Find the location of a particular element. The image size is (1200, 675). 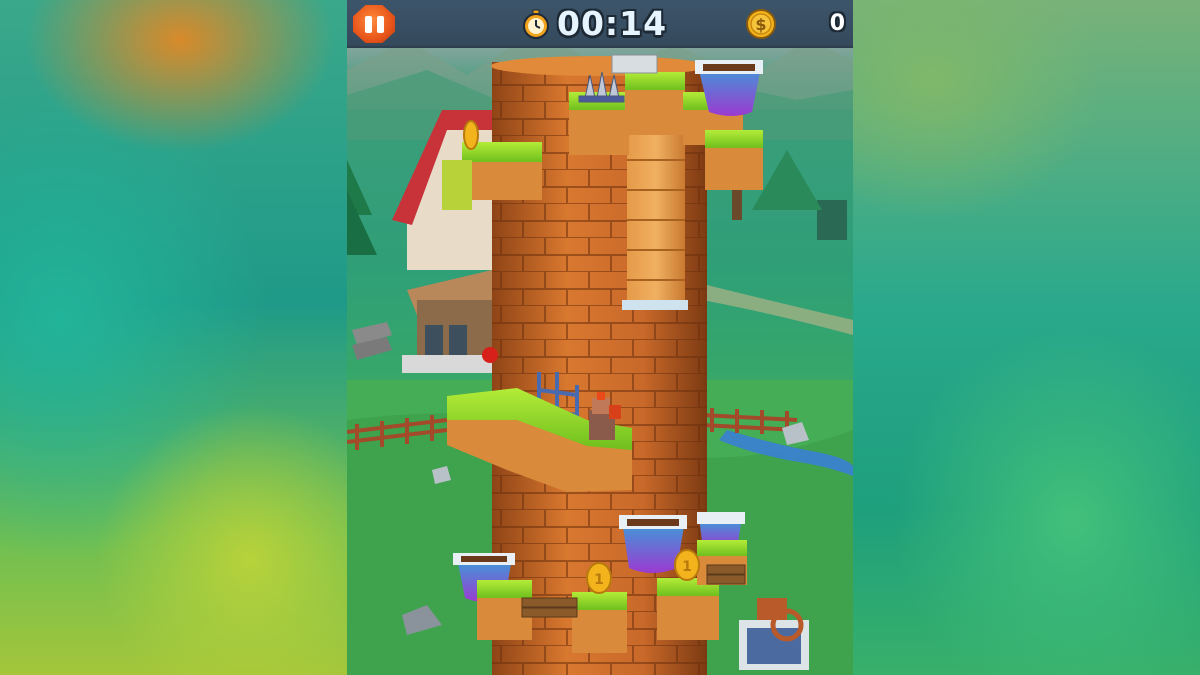

coin-counter: 0 is located at coordinates (837, 23).